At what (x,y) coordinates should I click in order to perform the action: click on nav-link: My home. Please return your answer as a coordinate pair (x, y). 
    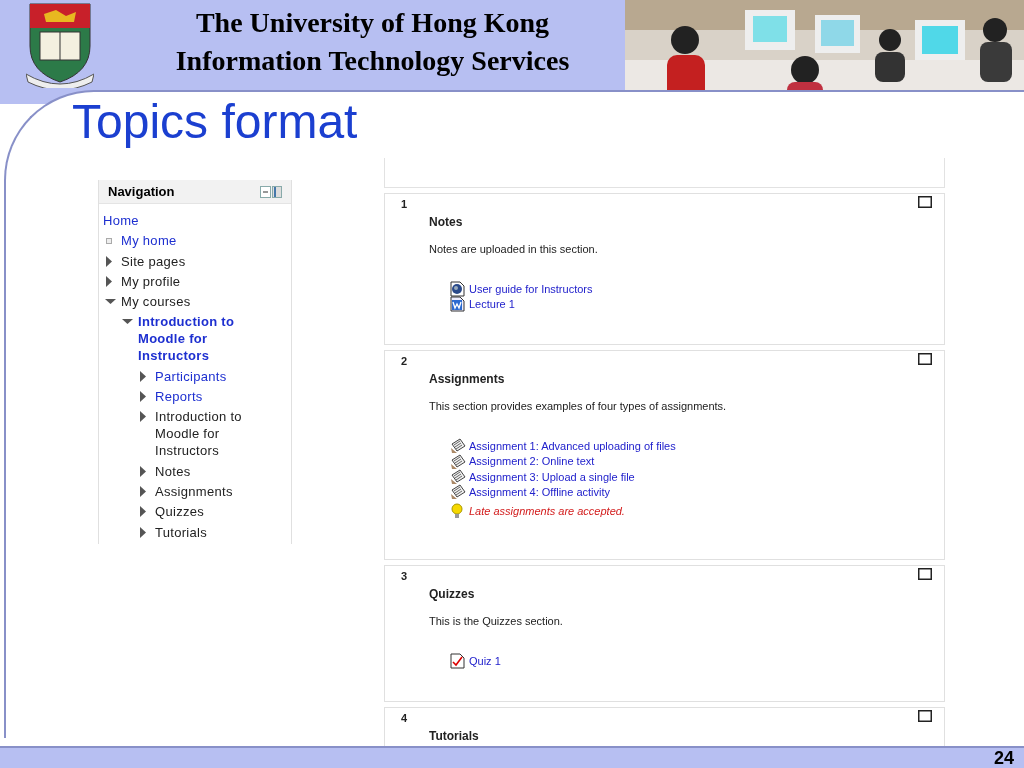
    Looking at the image, I should click on (149, 241).